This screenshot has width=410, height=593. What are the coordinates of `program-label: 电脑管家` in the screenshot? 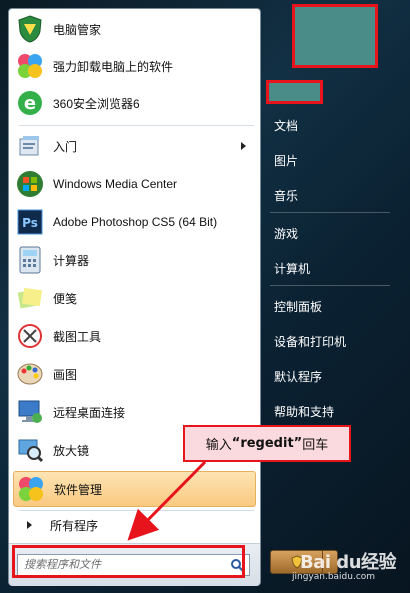 It's located at (77, 29).